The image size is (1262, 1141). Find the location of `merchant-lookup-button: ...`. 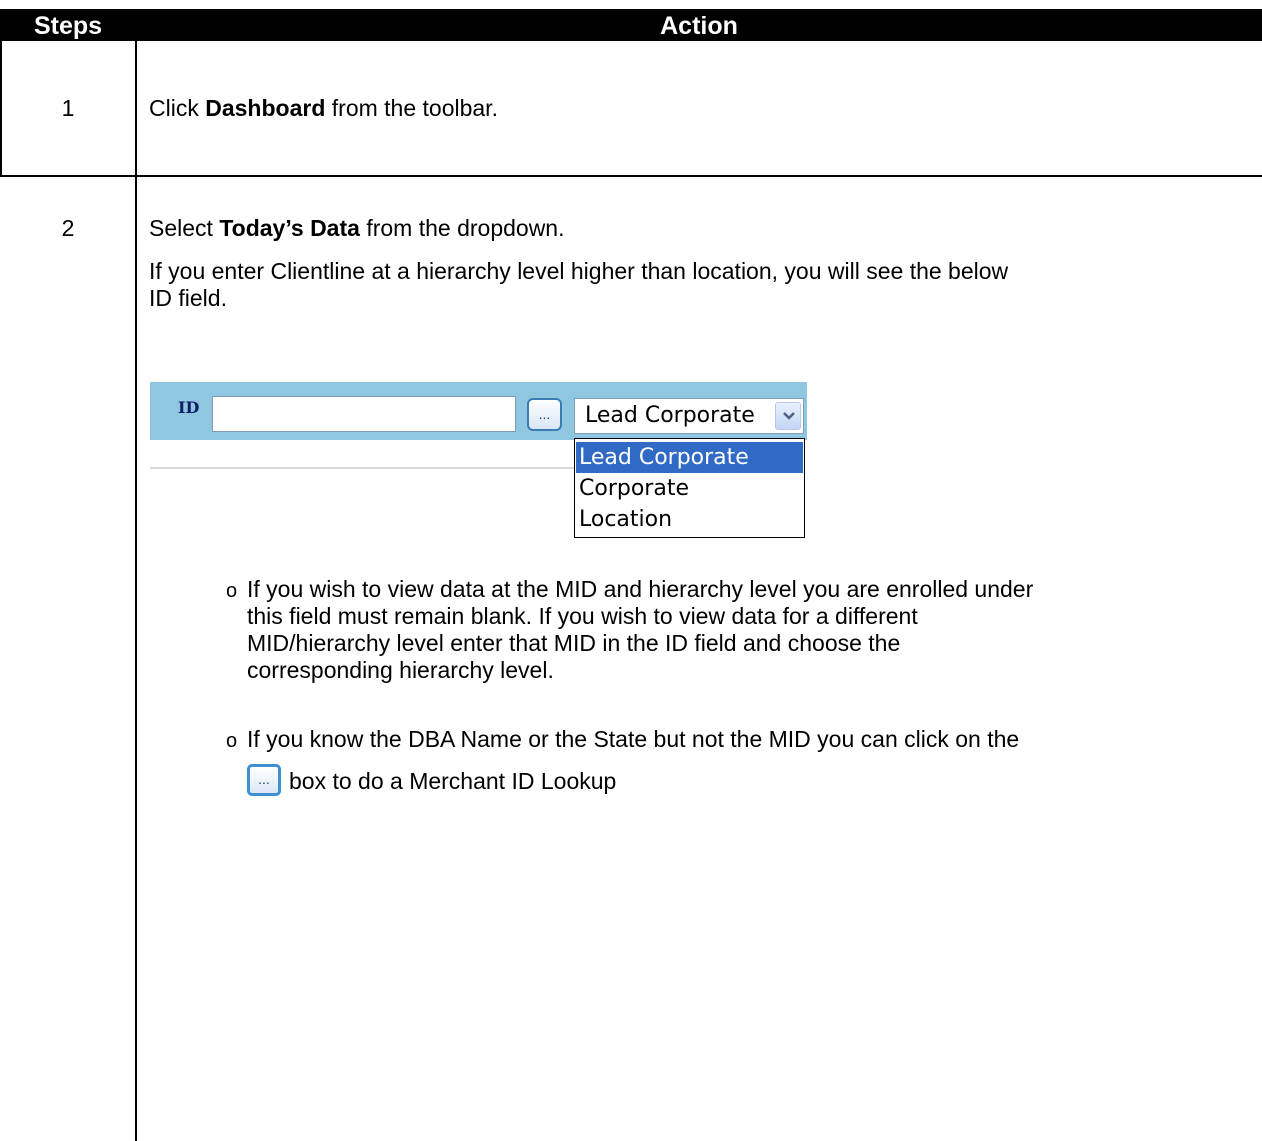

merchant-lookup-button: ... is located at coordinates (544, 414).